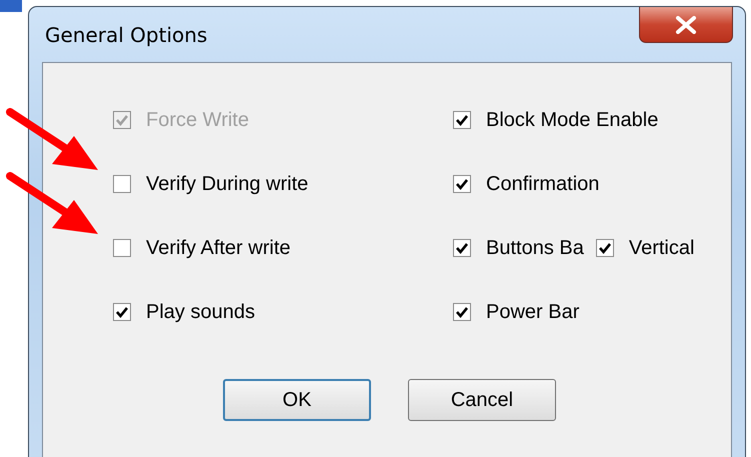  What do you see at coordinates (533, 312) in the screenshot?
I see `checkbox-label: Power Bar` at bounding box center [533, 312].